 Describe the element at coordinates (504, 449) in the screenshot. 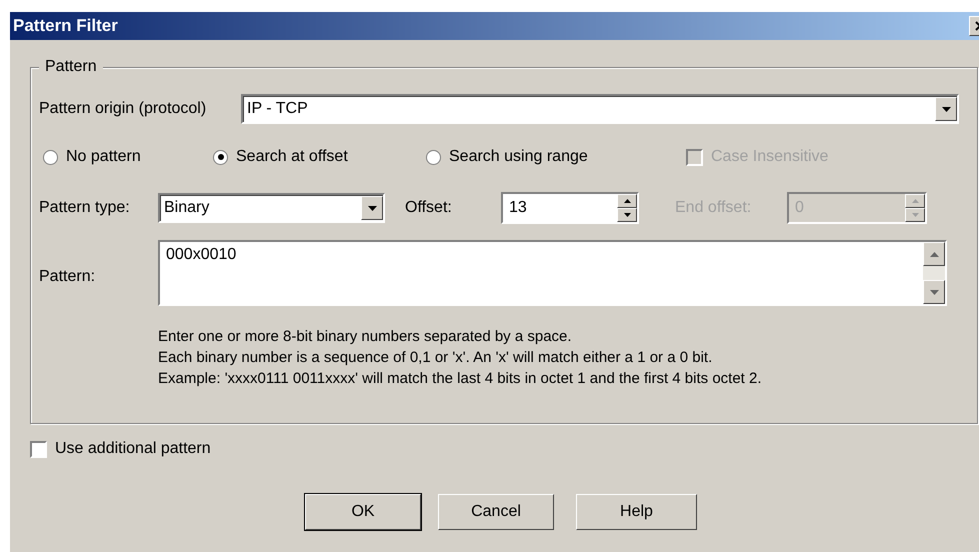

I see `use-additional-pattern-checkbox: Use additional pattern` at that location.